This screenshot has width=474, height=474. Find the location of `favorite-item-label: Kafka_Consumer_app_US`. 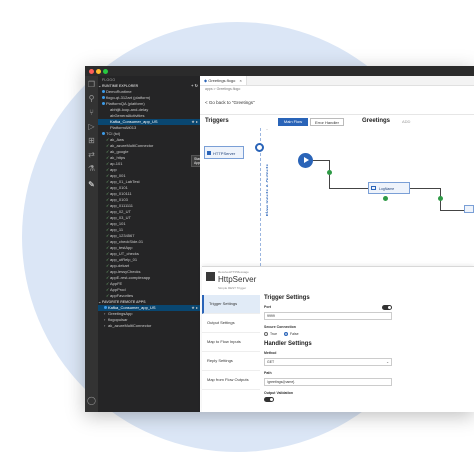

favorite-item-label: Kafka_Consumer_app_US is located at coordinates (132, 307).